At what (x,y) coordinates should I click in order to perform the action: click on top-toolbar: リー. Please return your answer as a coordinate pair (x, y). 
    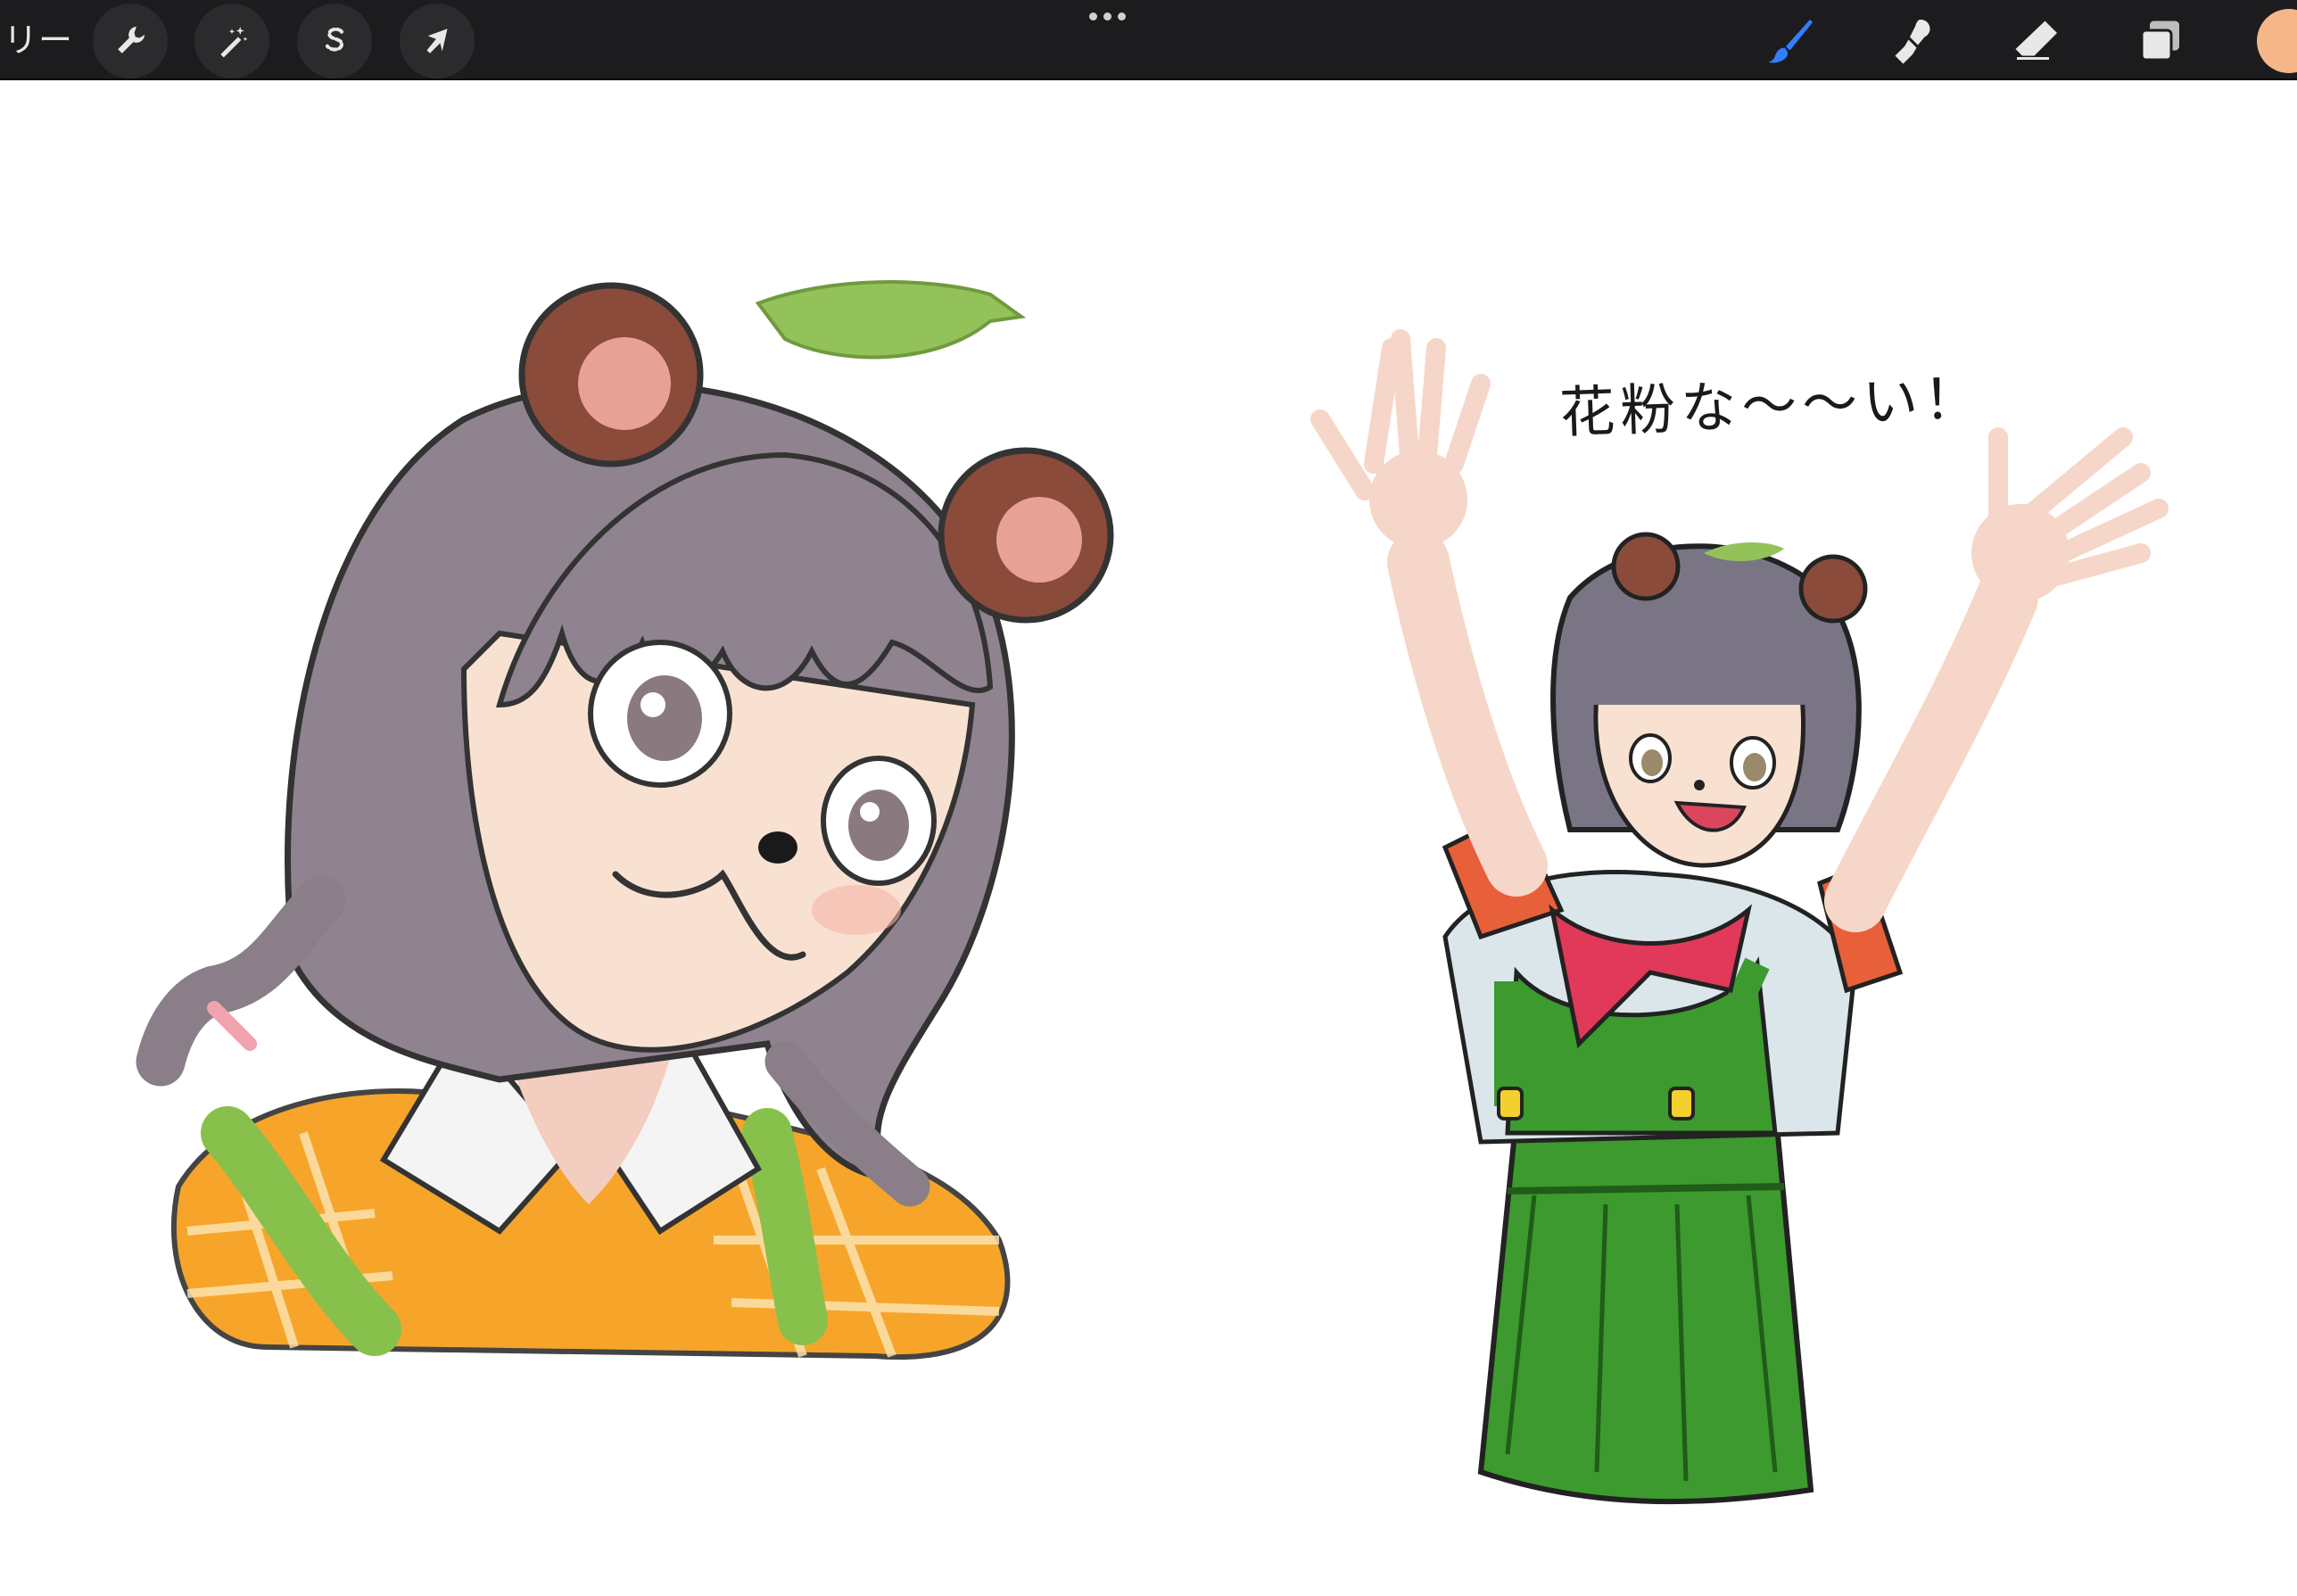
    Looking at the image, I should click on (1148, 40).